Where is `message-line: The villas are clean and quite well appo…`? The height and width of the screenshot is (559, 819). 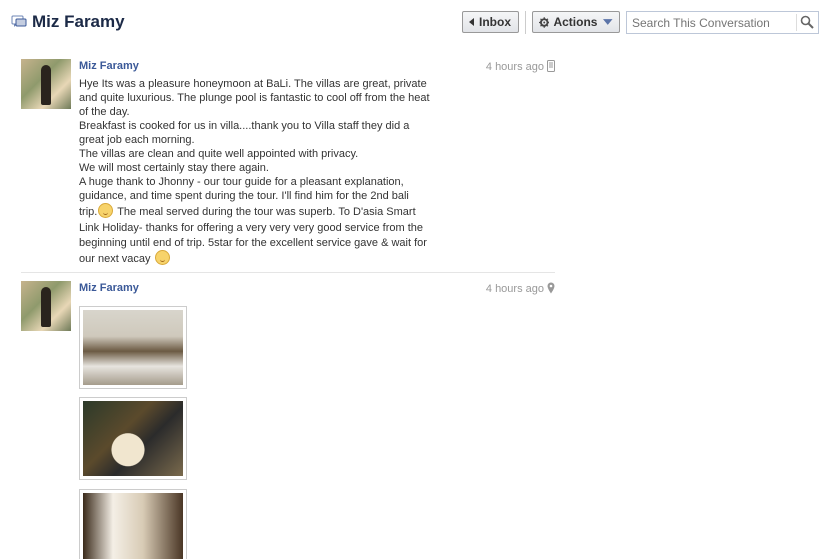 message-line: The villas are clean and quite well appo… is located at coordinates (219, 154).